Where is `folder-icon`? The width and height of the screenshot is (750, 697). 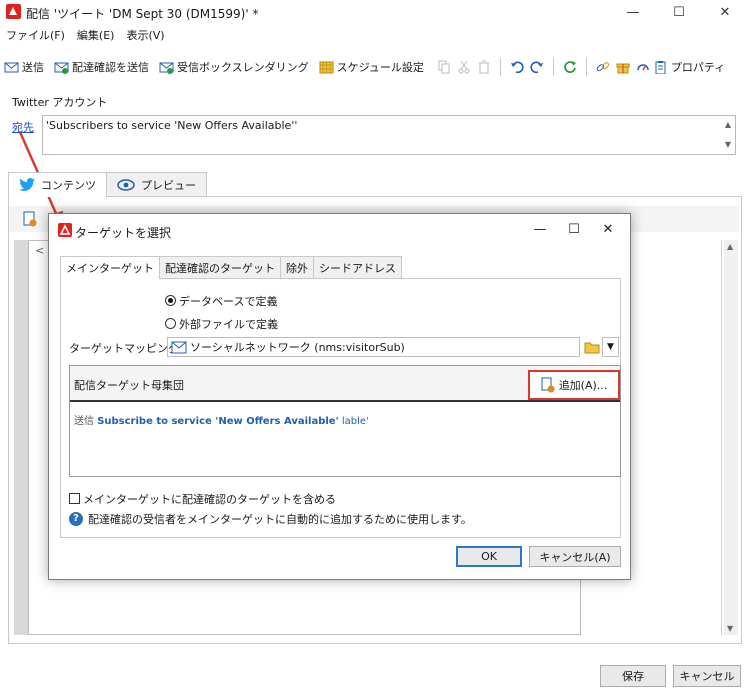 folder-icon is located at coordinates (592, 347).